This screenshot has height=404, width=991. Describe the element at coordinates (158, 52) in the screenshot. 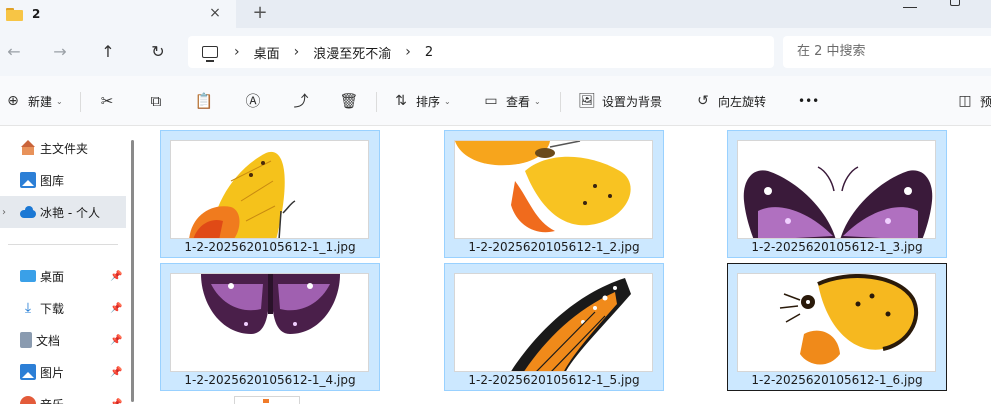

I see `refresh-button: ↻` at that location.